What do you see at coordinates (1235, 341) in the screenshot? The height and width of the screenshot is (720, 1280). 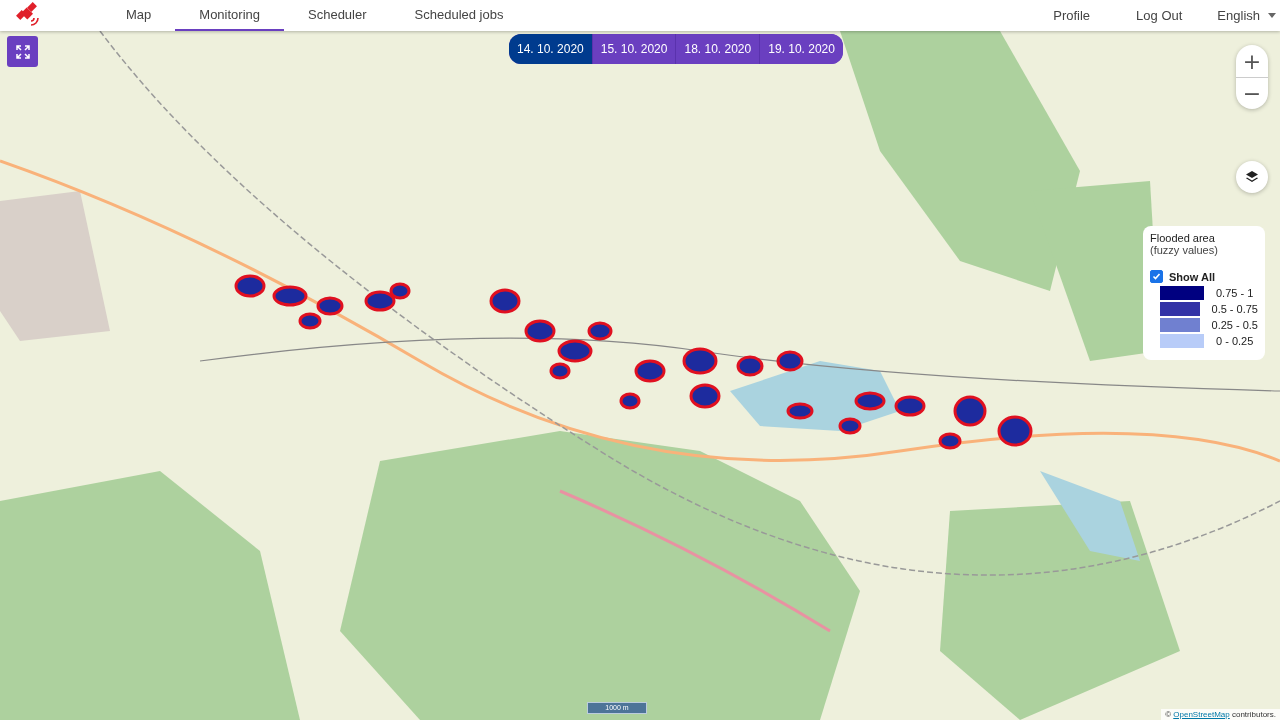 I see `legend-label: 0 - 0.25` at bounding box center [1235, 341].